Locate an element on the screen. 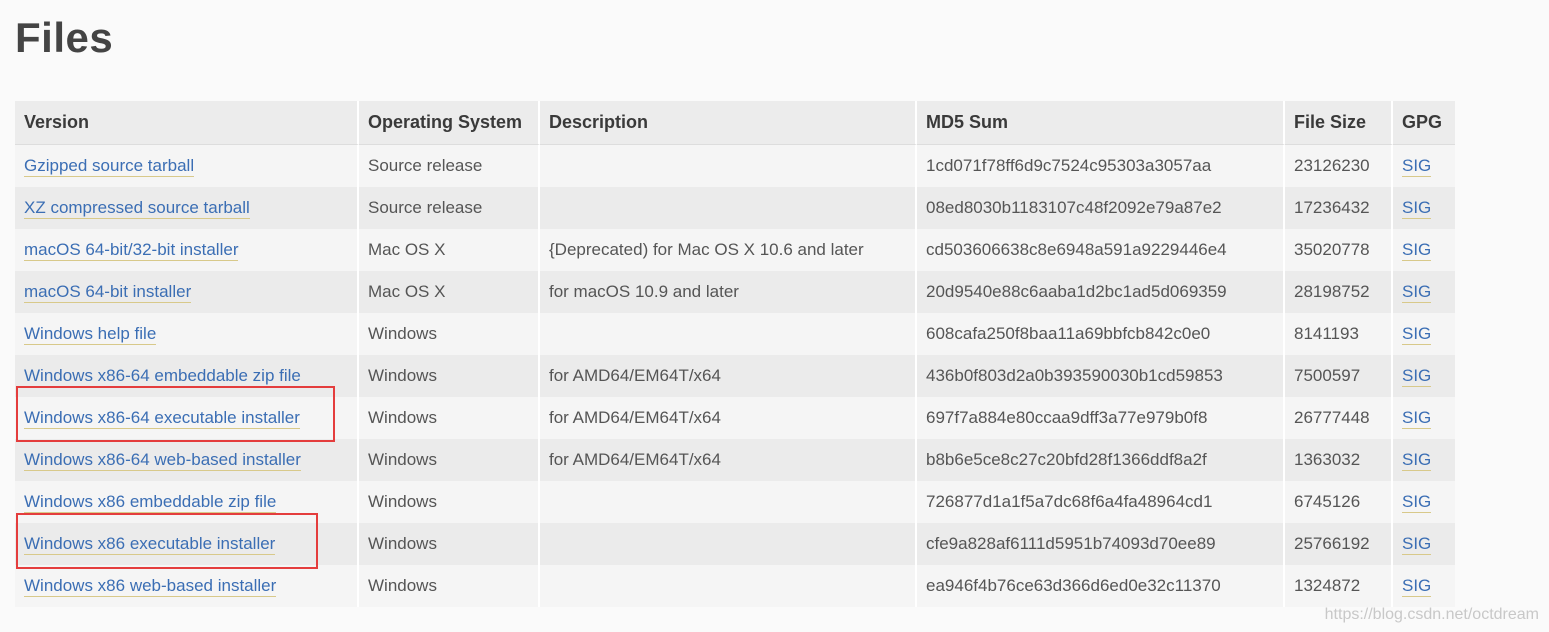  file-size-cell: 7500597 is located at coordinates (1339, 376).